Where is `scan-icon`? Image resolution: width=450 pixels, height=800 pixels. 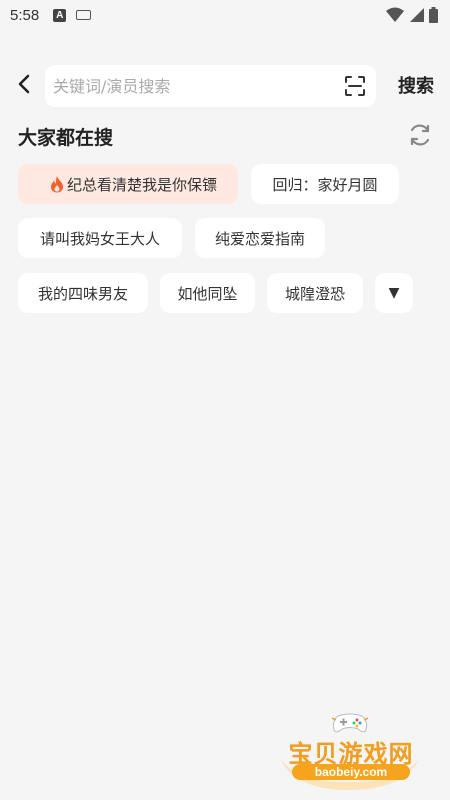
scan-icon is located at coordinates (355, 86).